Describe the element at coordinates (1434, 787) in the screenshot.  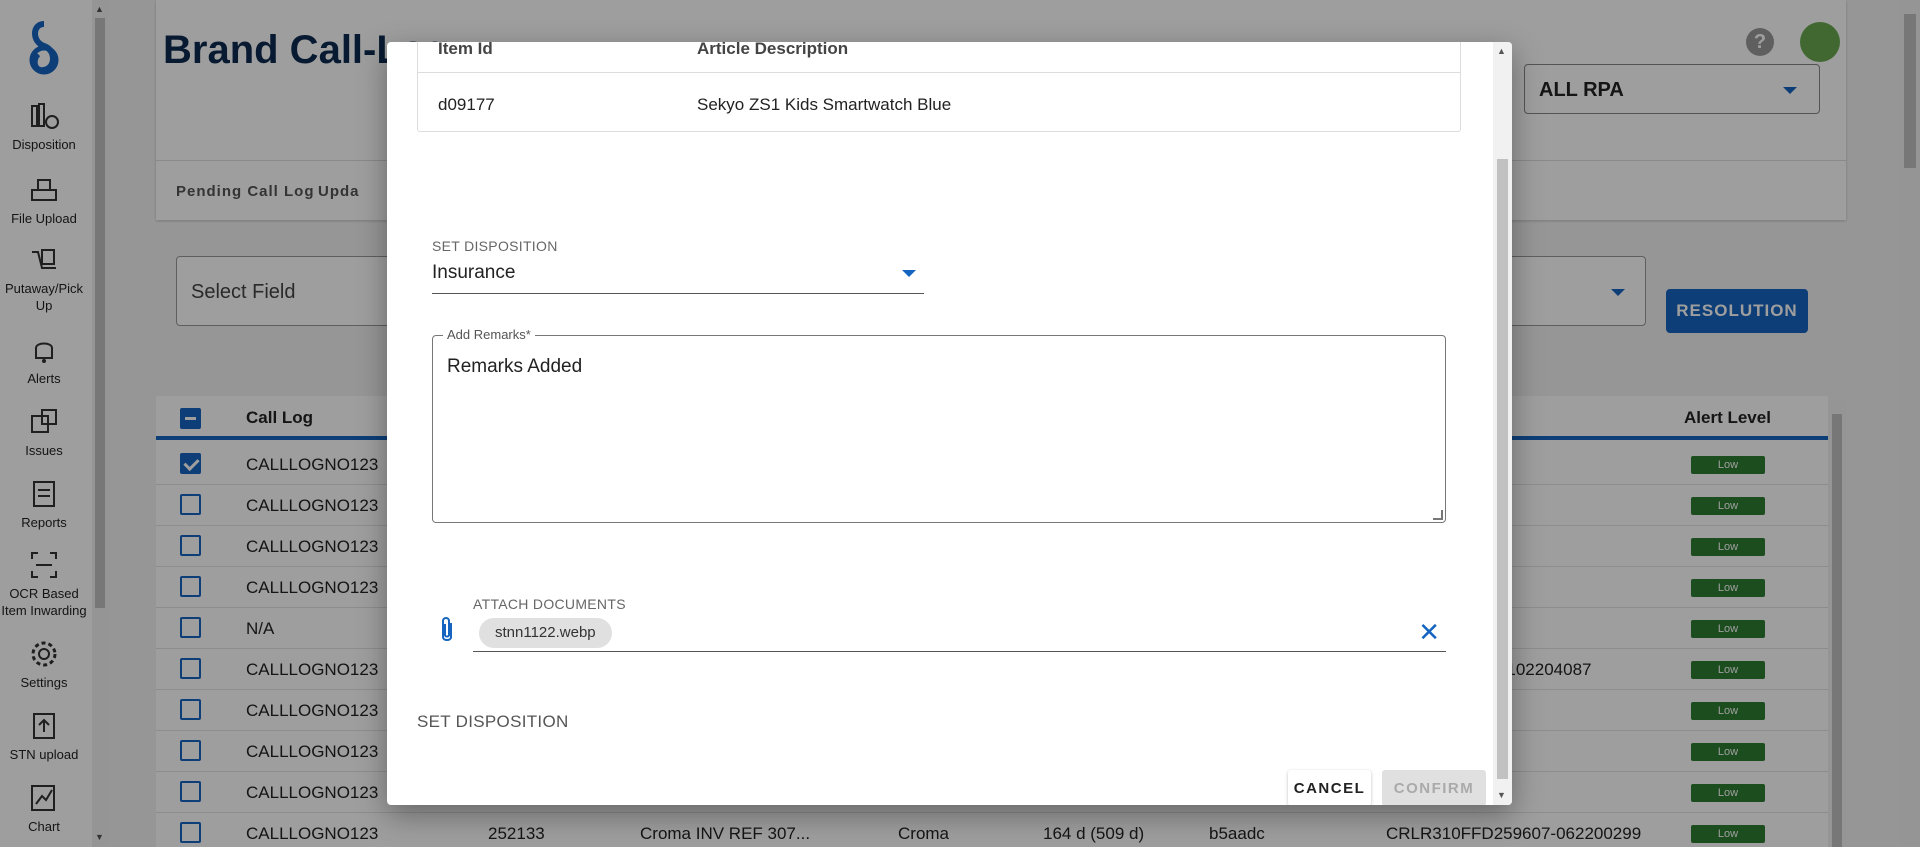
I see `confirm-button: CONFIRM` at that location.